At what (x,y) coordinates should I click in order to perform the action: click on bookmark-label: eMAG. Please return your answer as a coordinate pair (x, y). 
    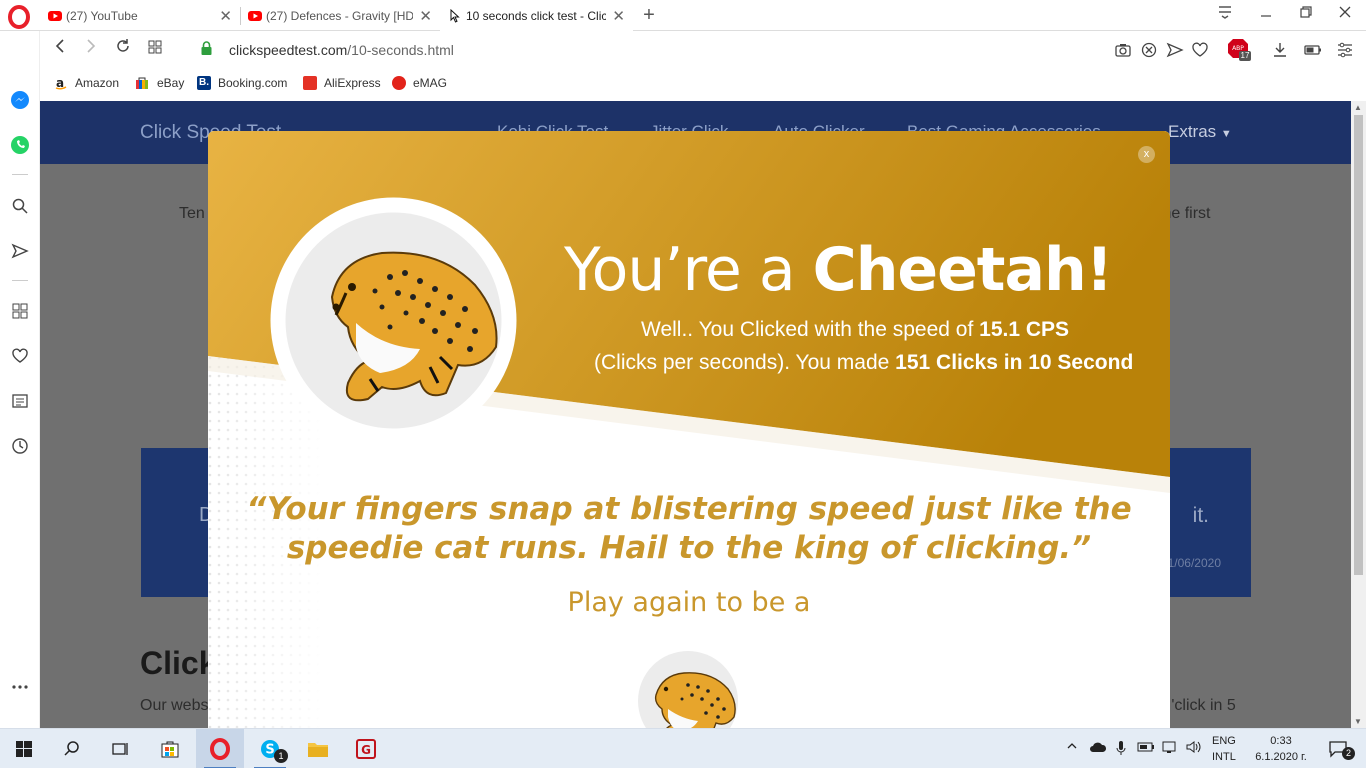
    Looking at the image, I should click on (430, 83).